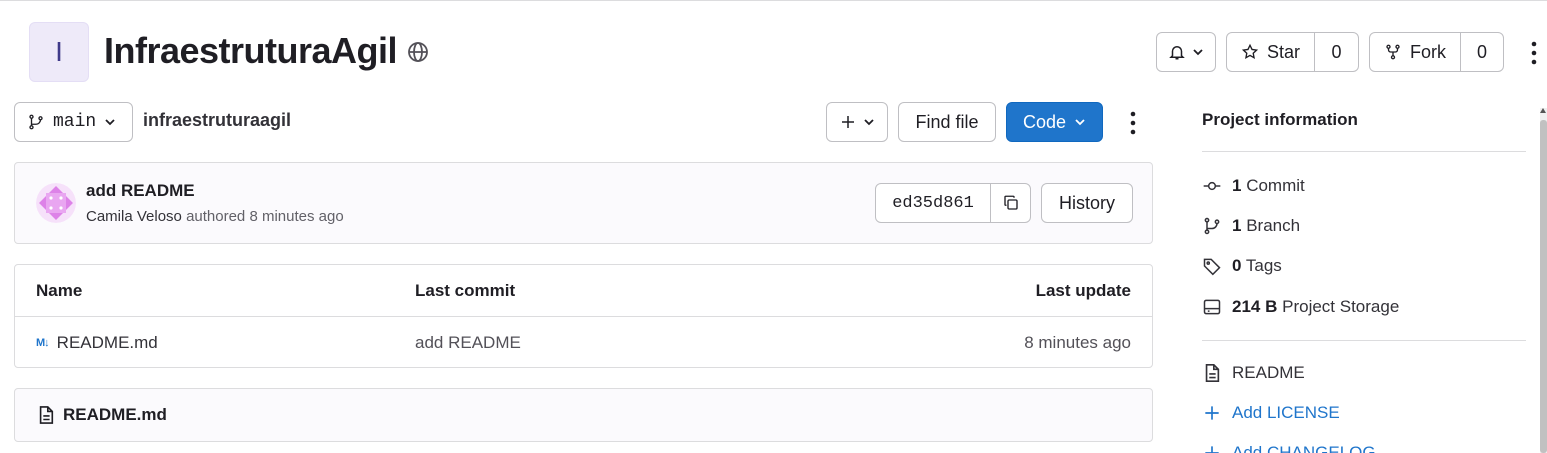 This screenshot has width=1547, height=453. I want to click on code-label: Code, so click(1044, 121).